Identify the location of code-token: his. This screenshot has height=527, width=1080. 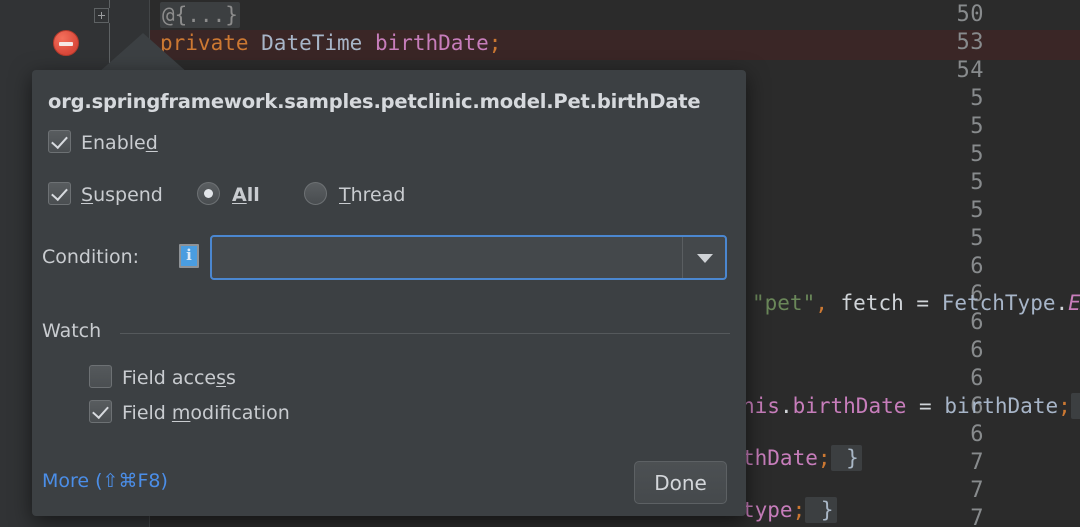
(761, 406).